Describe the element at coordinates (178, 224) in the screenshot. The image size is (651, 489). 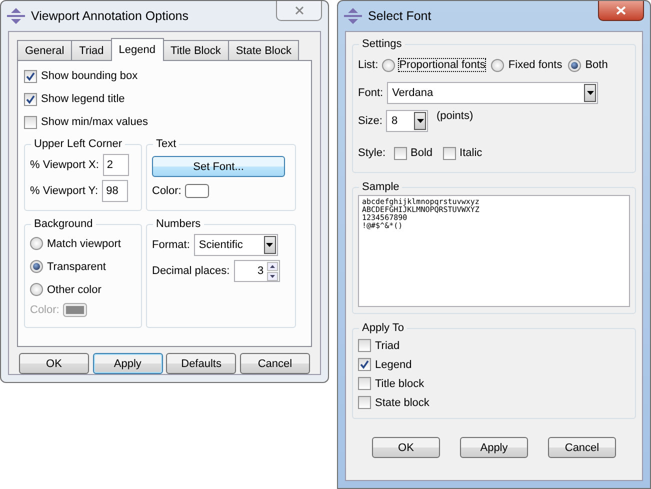
I see `group-title: Numbers` at that location.